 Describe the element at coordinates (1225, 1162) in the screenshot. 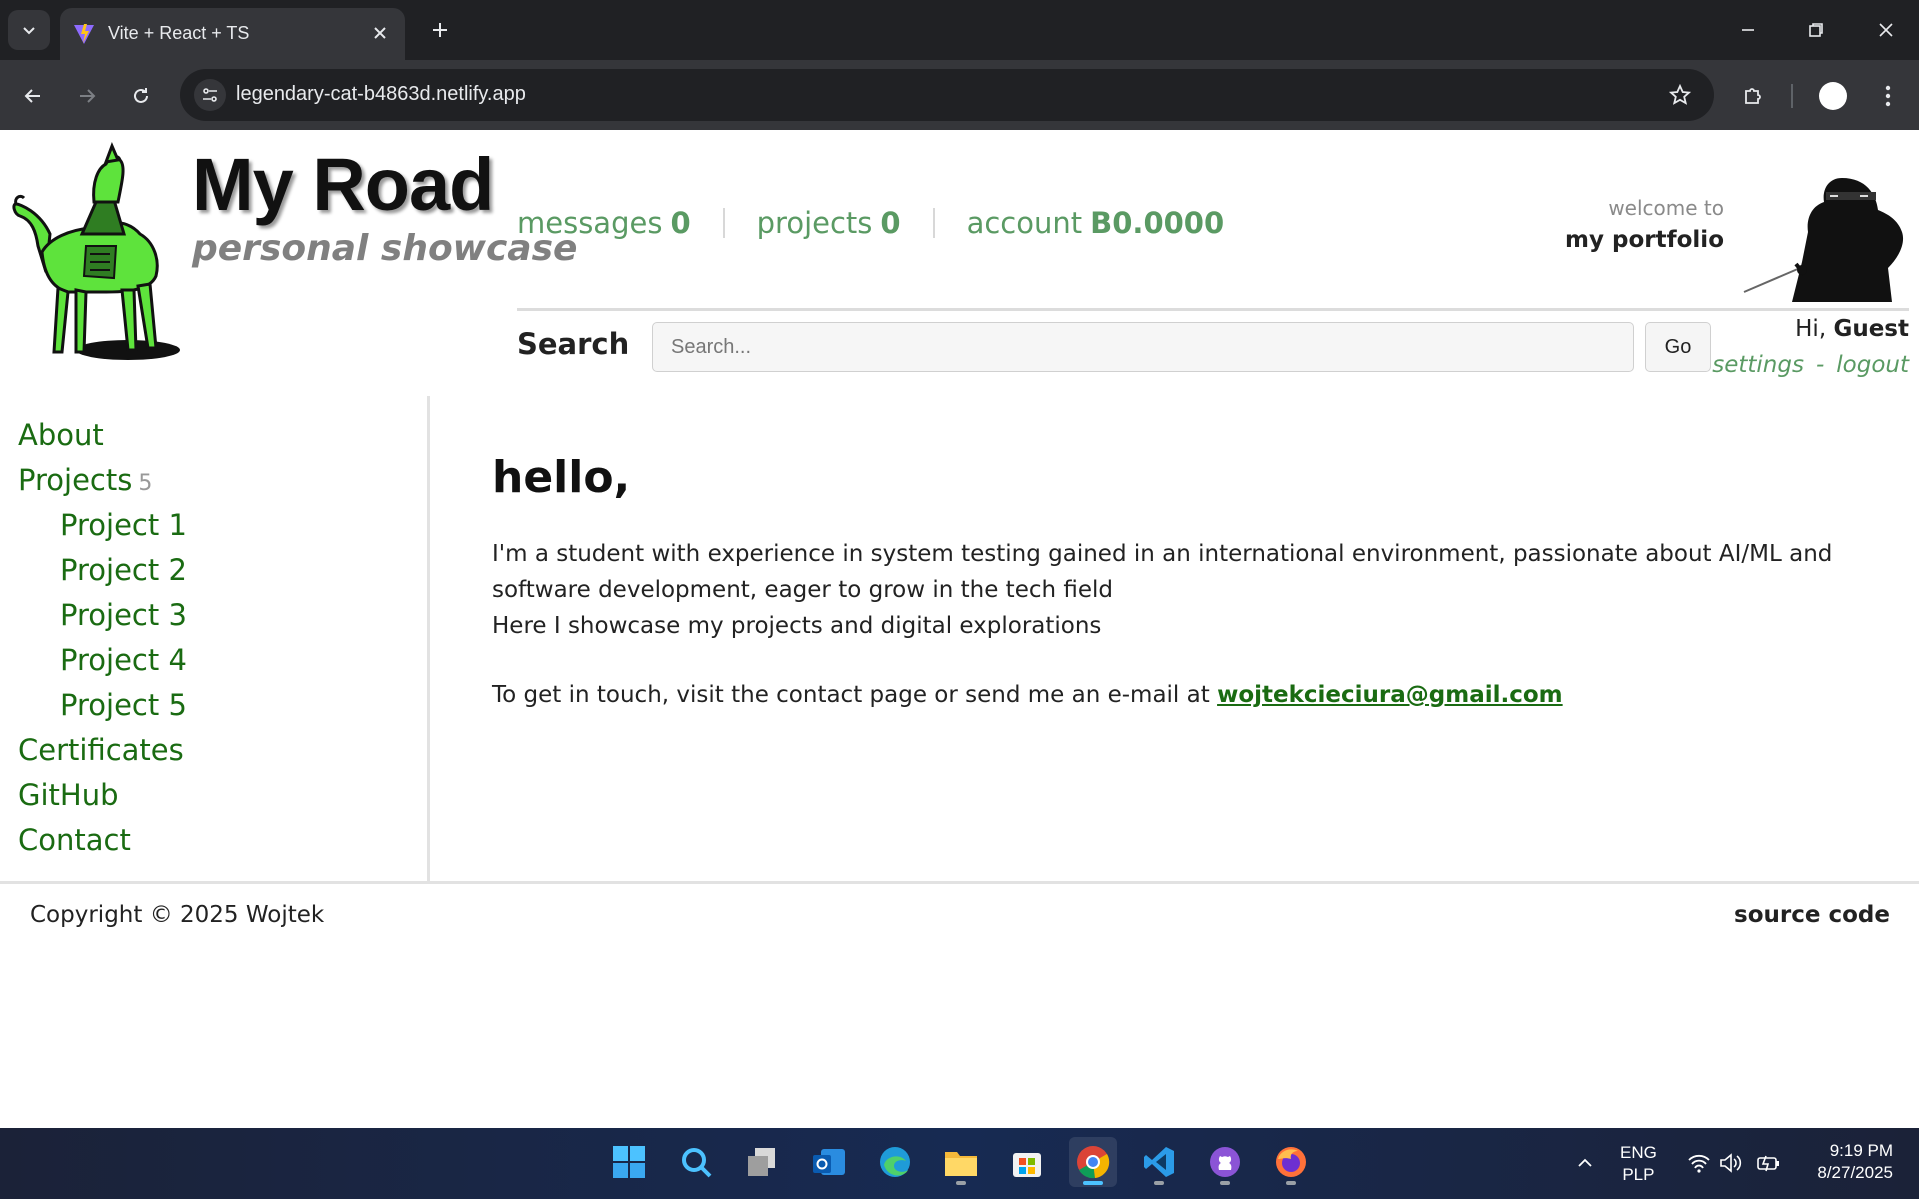

I see `taskbar-app-github-desktop` at that location.